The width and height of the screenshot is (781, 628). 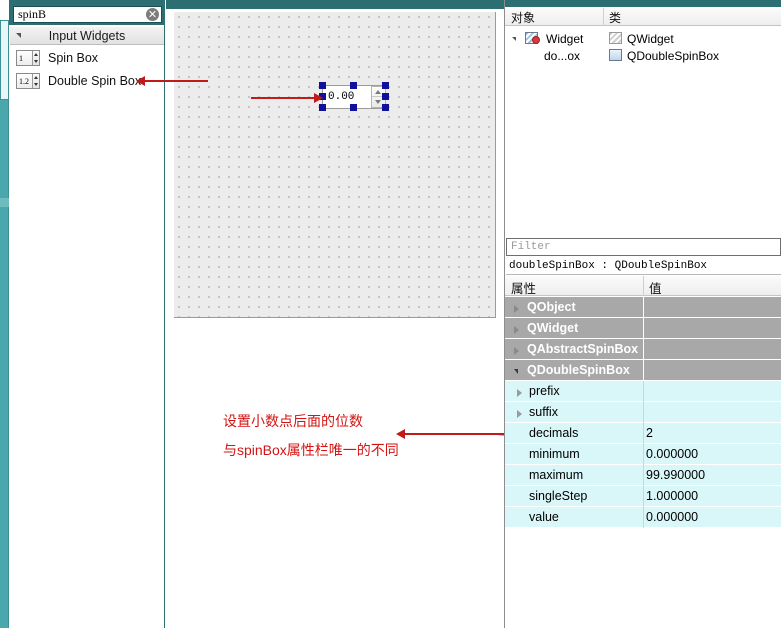 I want to click on property-value: 2, so click(x=649, y=433).